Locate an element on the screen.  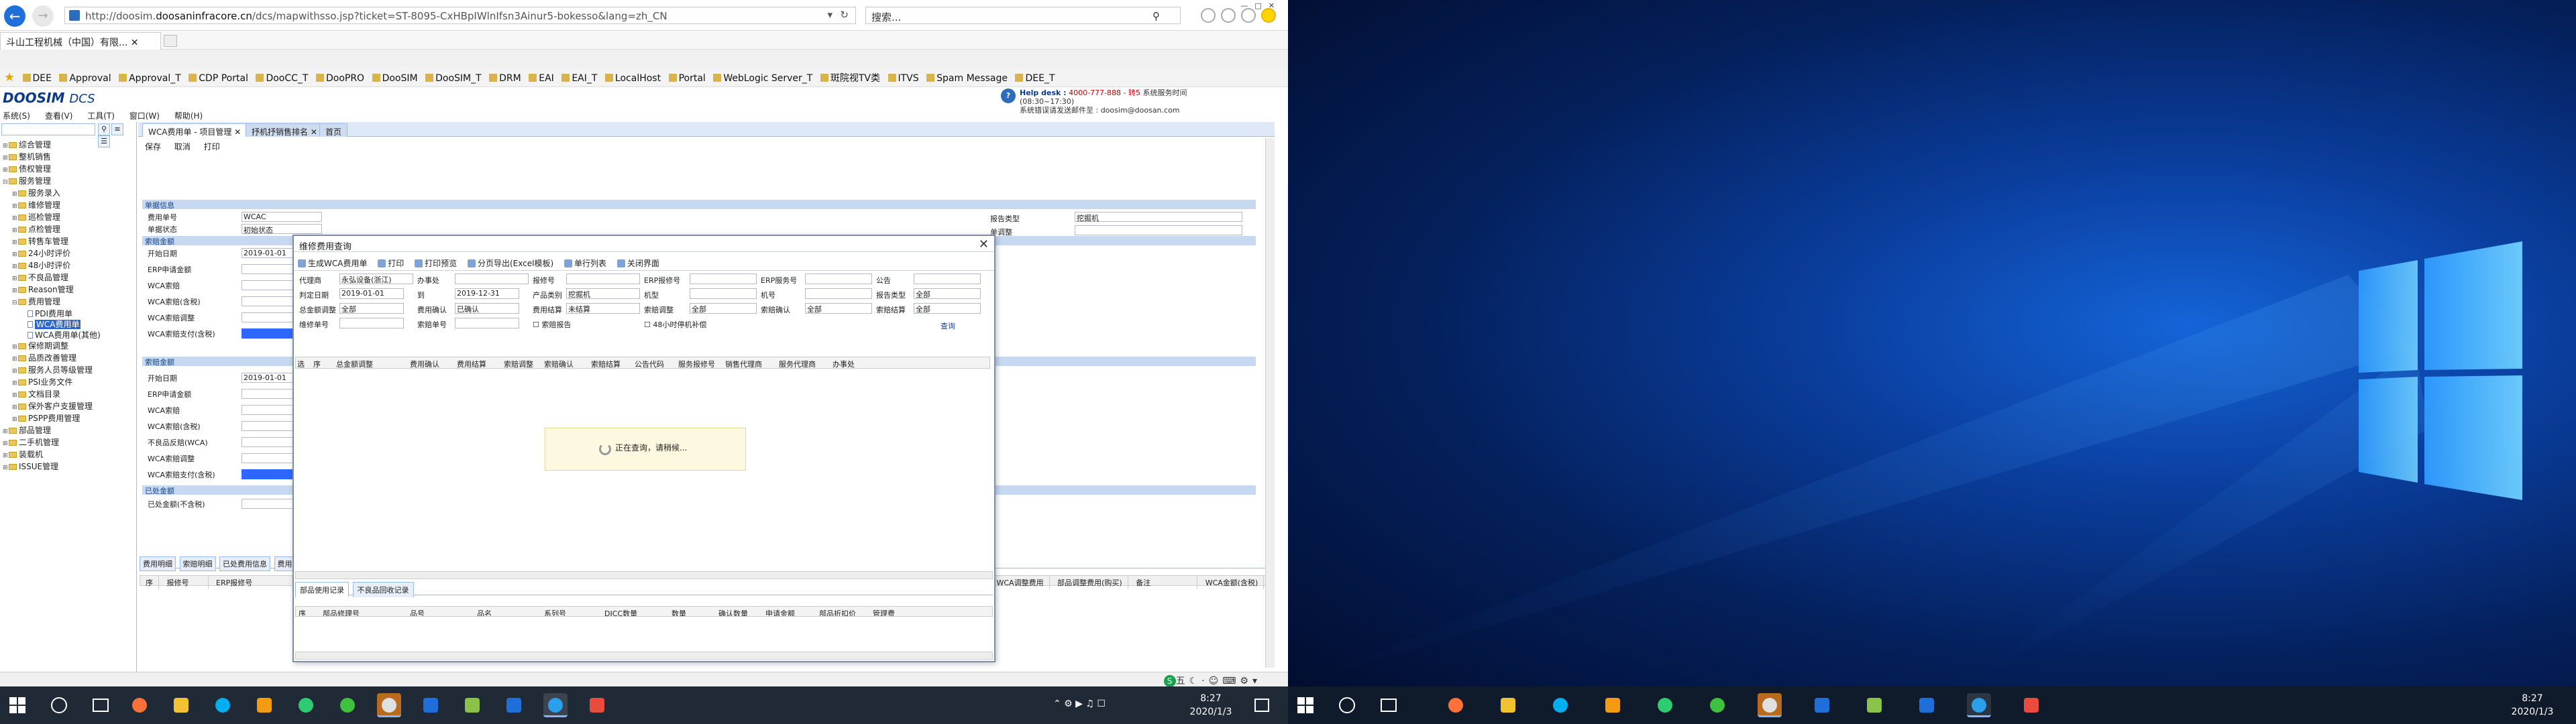
claim-adj-select: 全部 is located at coordinates (723, 308).